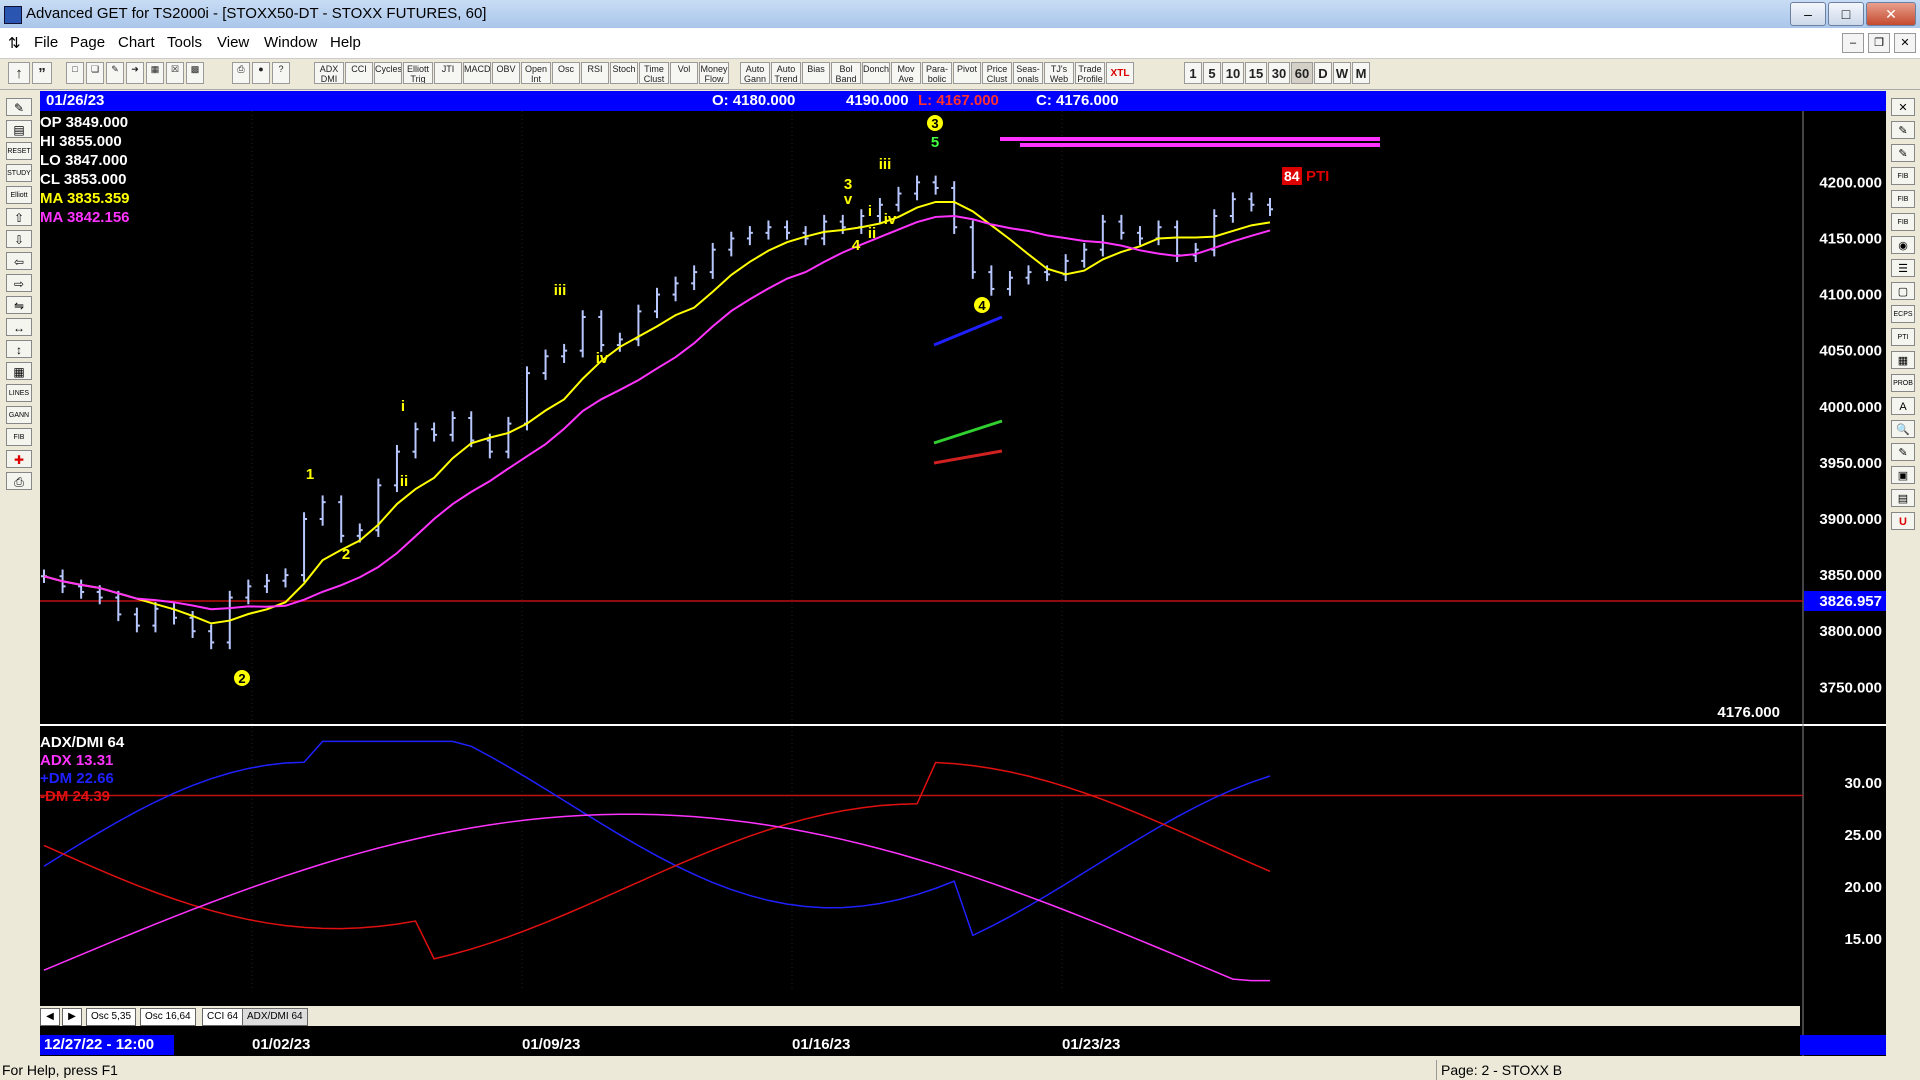 The width and height of the screenshot is (1920, 1080). I want to click on interval-button: M, so click(1361, 73).